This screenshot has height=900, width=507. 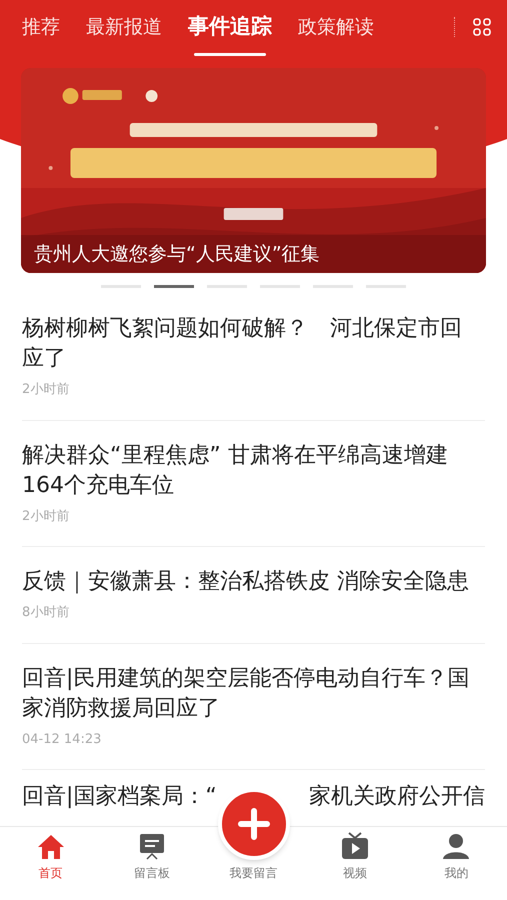 What do you see at coordinates (62, 739) in the screenshot?
I see `article-time: 04-12 14:23` at bounding box center [62, 739].